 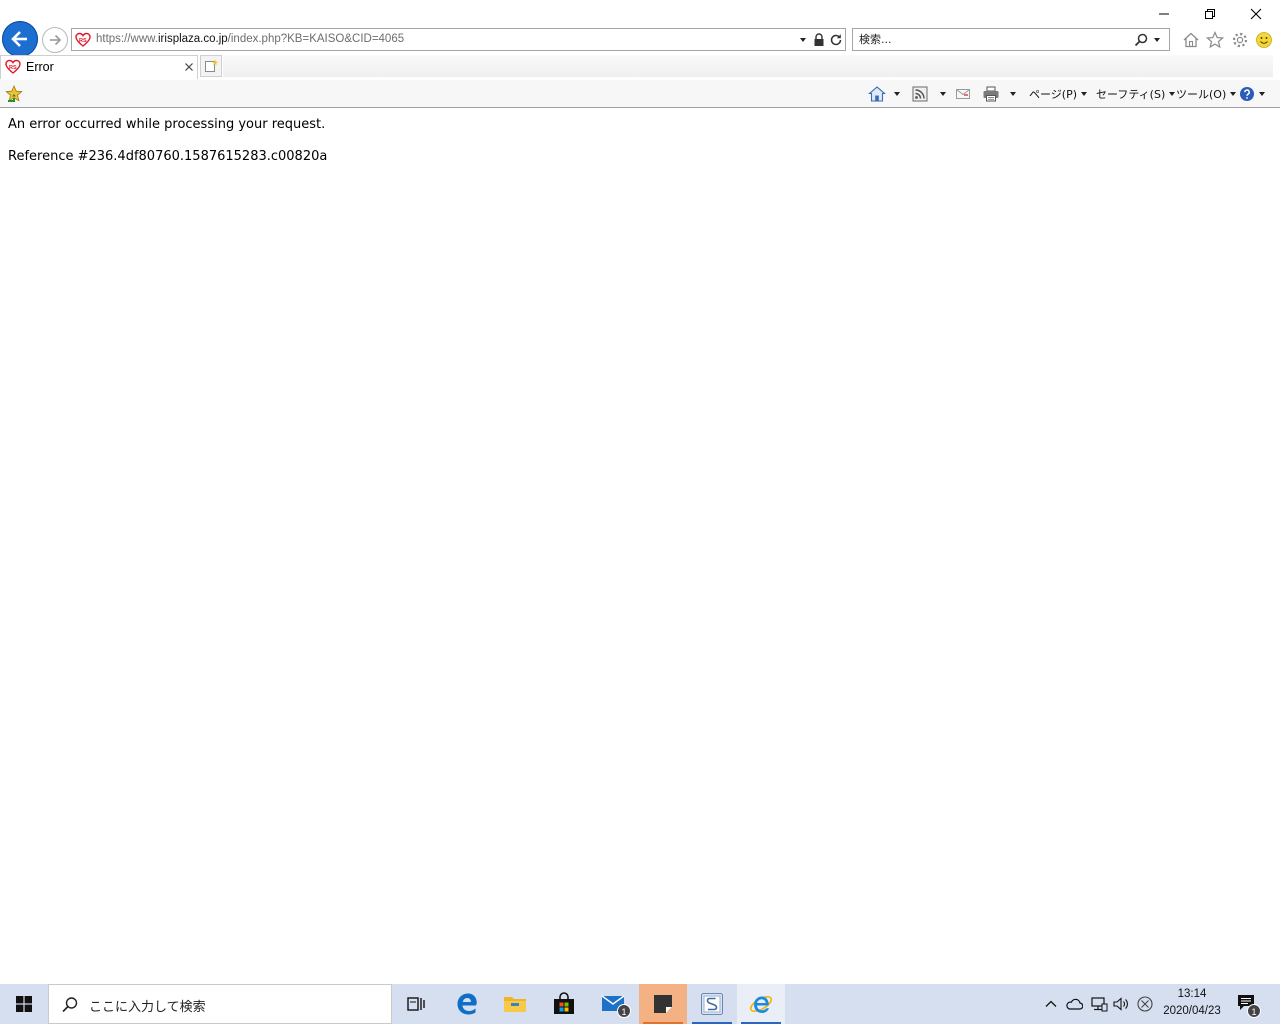 I want to click on sakura-editor-icon, so click(x=712, y=1004).